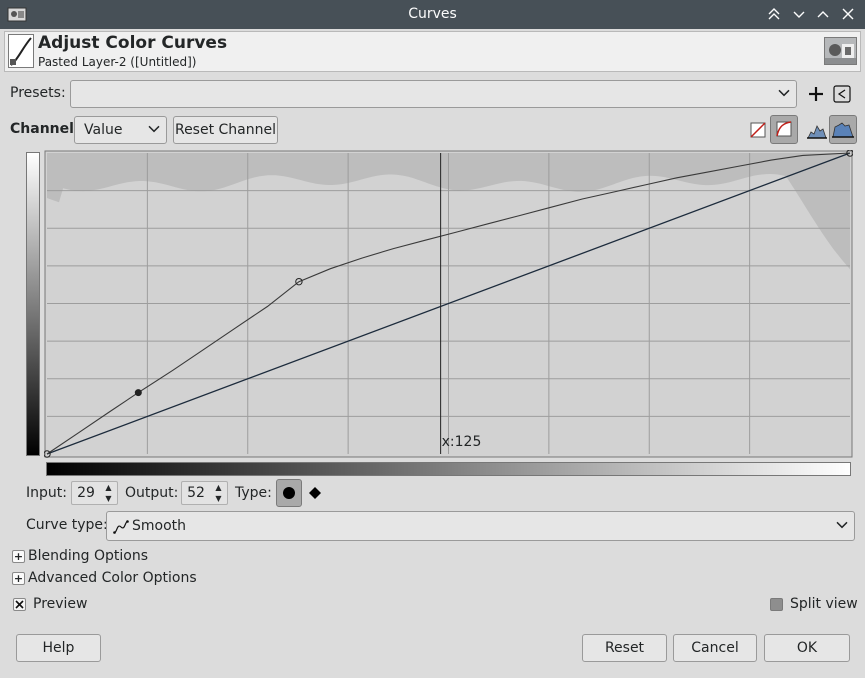 This screenshot has height=678, width=865. What do you see at coordinates (480, 526) in the screenshot?
I see `curve-type-combo: Smooth` at bounding box center [480, 526].